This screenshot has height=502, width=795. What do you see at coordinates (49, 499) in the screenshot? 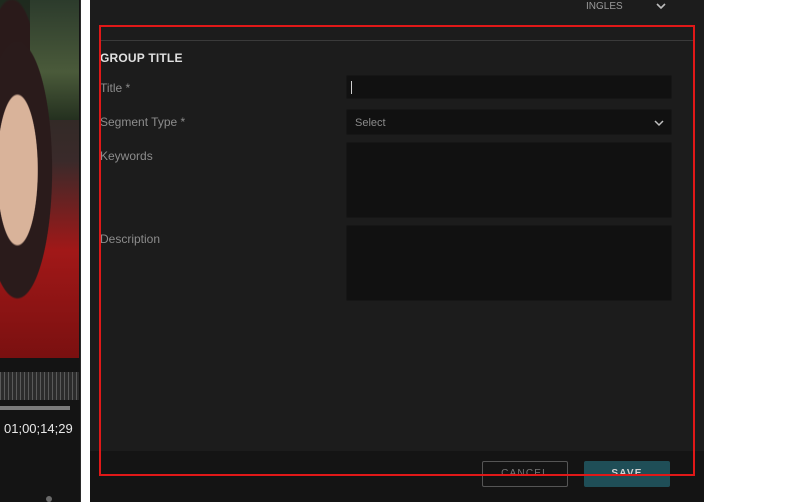
I see `control-icon` at bounding box center [49, 499].